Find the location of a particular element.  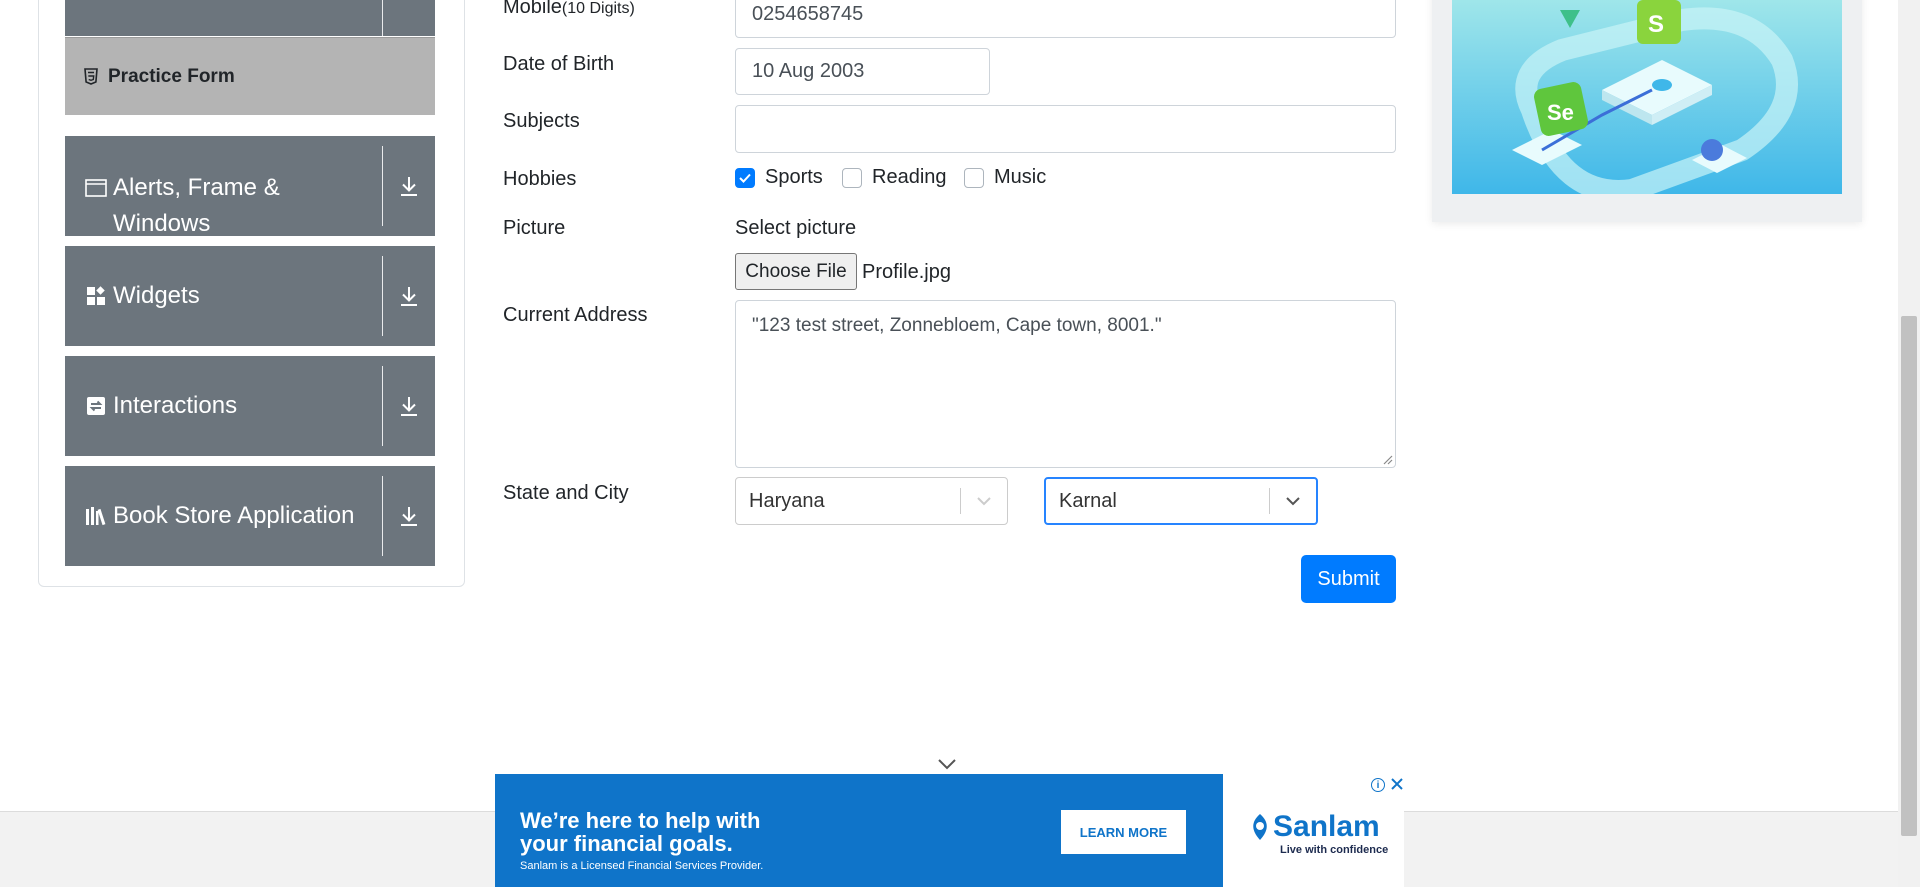

mobile-hint: (10 Digits) is located at coordinates (598, 8).